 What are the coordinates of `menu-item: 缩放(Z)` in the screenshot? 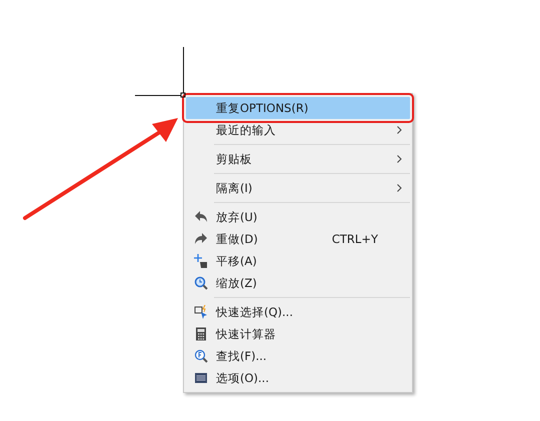 It's located at (298, 283).